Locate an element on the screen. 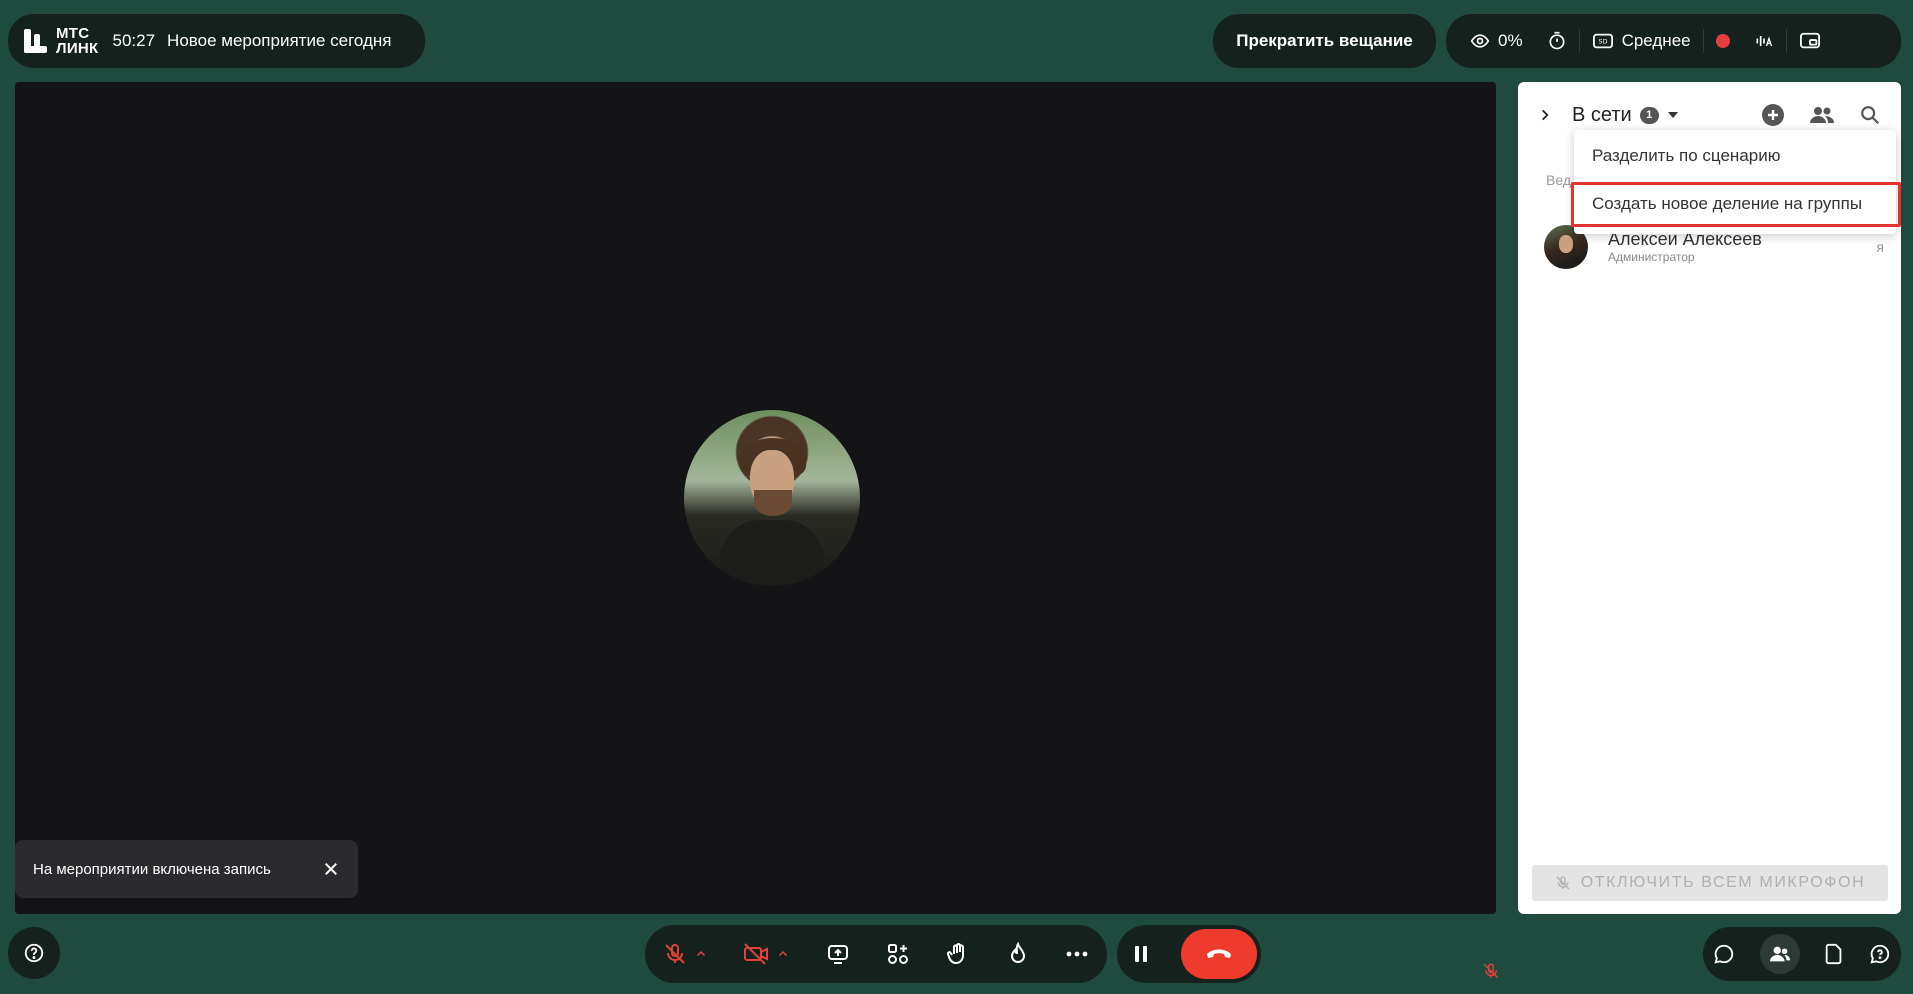  viewers-percent: 0% is located at coordinates (1510, 40).